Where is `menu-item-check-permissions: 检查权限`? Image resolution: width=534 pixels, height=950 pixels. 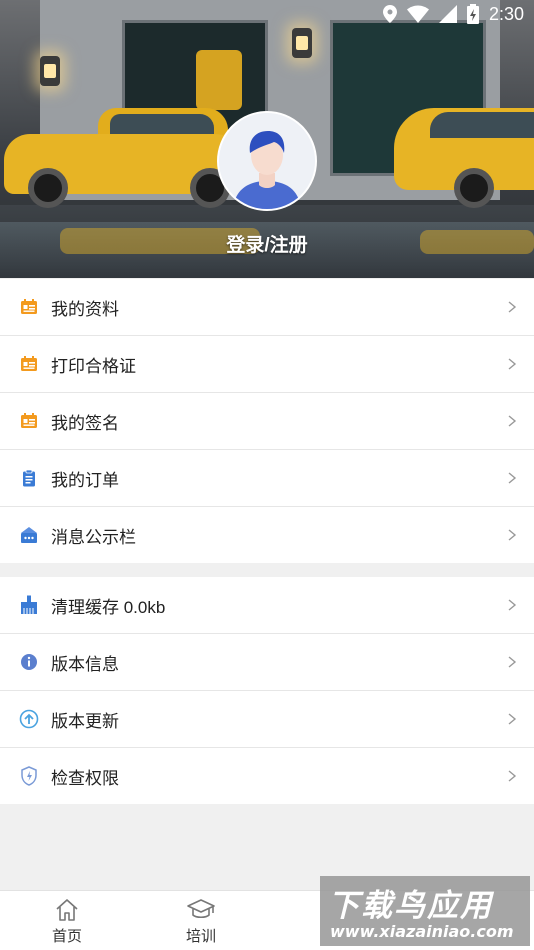 menu-item-check-permissions: 检查权限 is located at coordinates (267, 776).